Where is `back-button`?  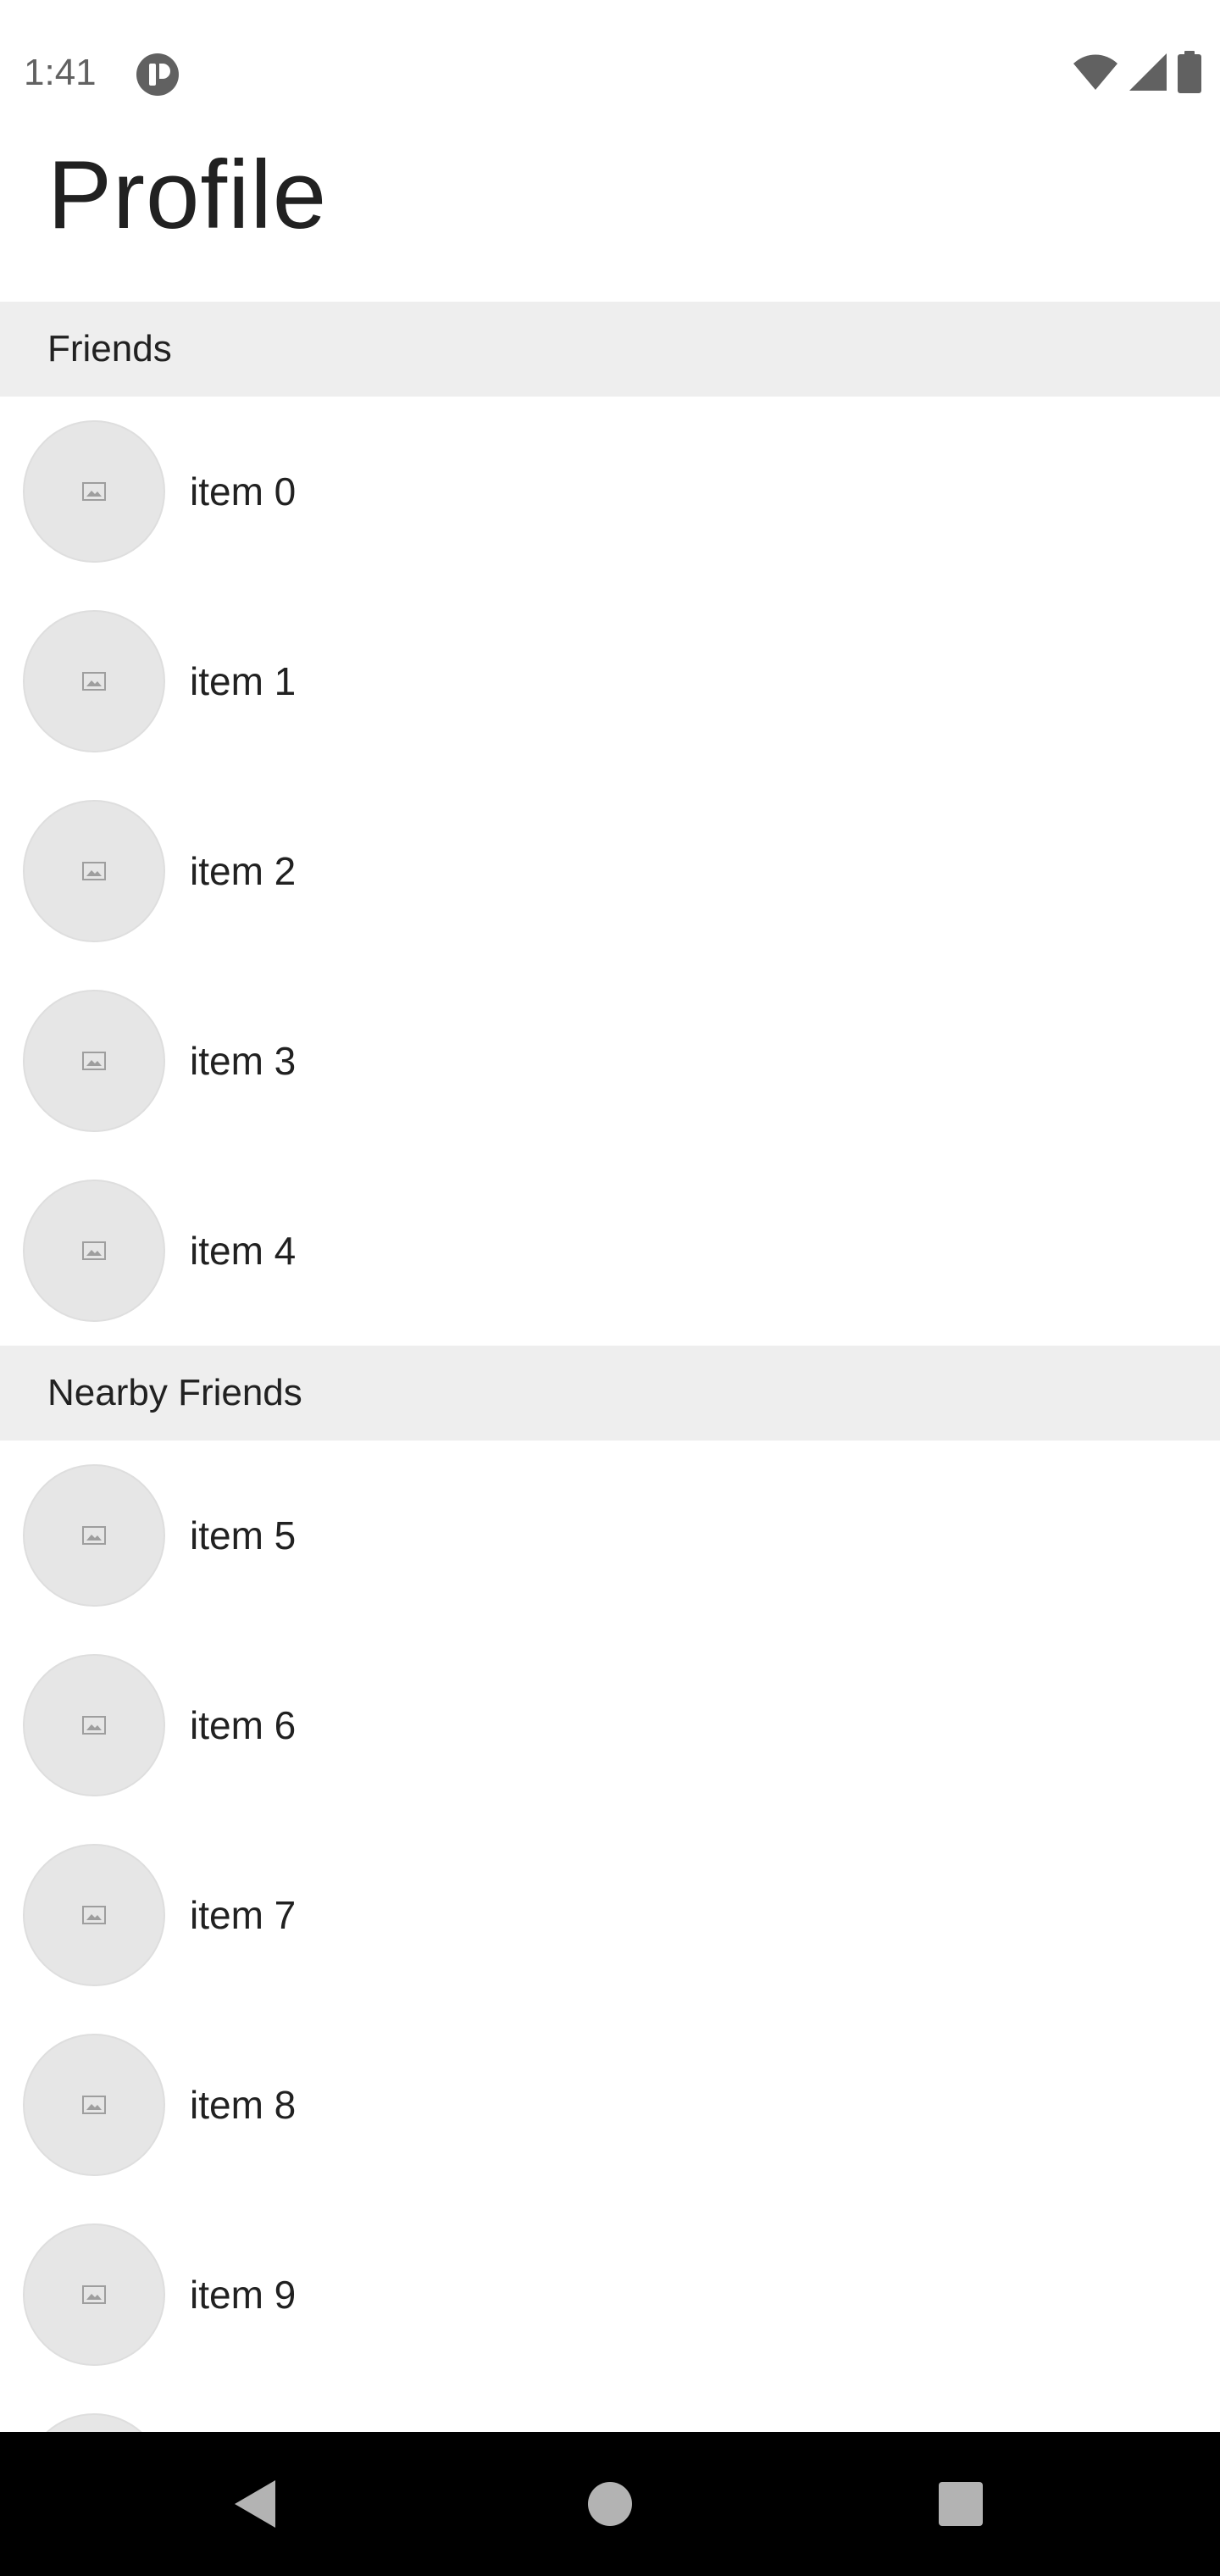 back-button is located at coordinates (255, 2504).